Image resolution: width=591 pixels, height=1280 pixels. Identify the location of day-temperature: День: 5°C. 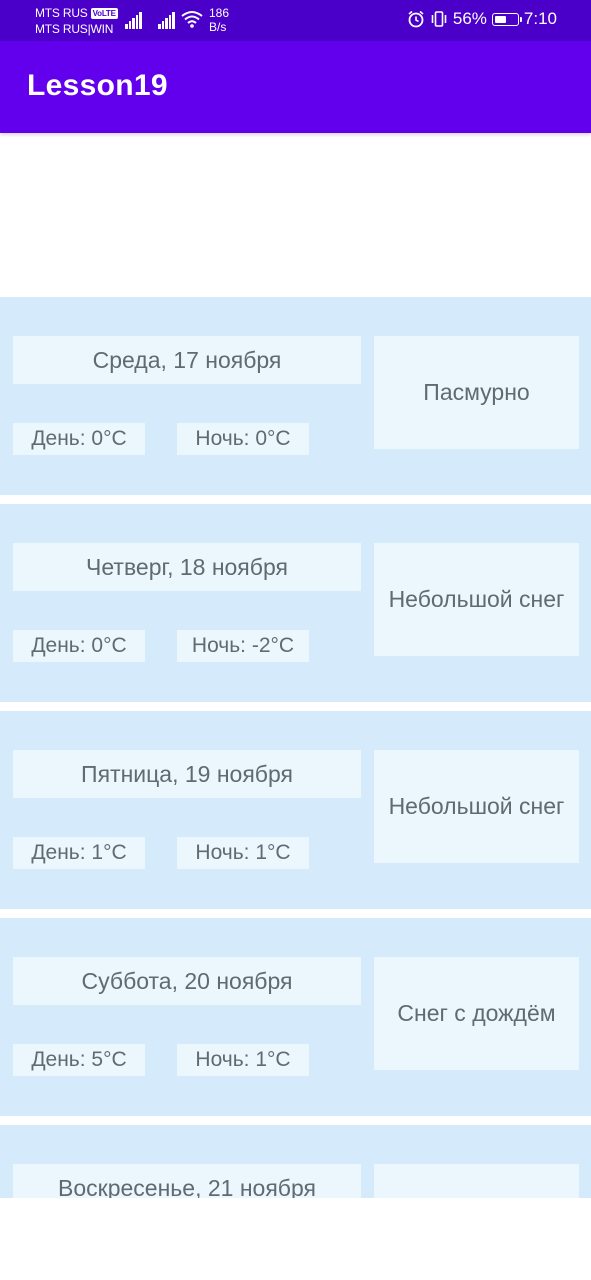
(79, 1060).